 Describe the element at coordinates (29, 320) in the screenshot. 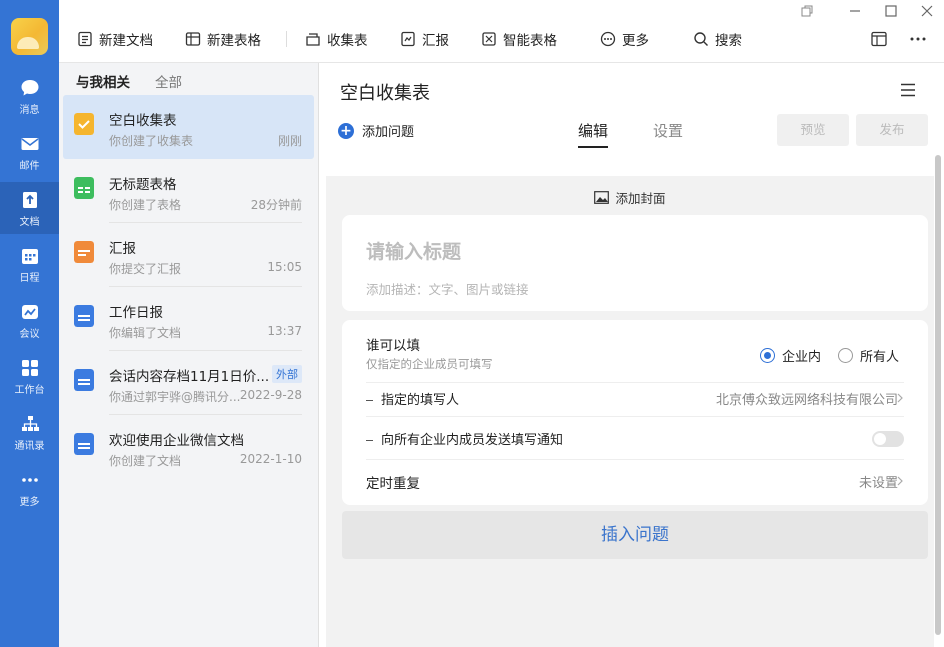

I see `rail-item-meeting: 会议` at that location.